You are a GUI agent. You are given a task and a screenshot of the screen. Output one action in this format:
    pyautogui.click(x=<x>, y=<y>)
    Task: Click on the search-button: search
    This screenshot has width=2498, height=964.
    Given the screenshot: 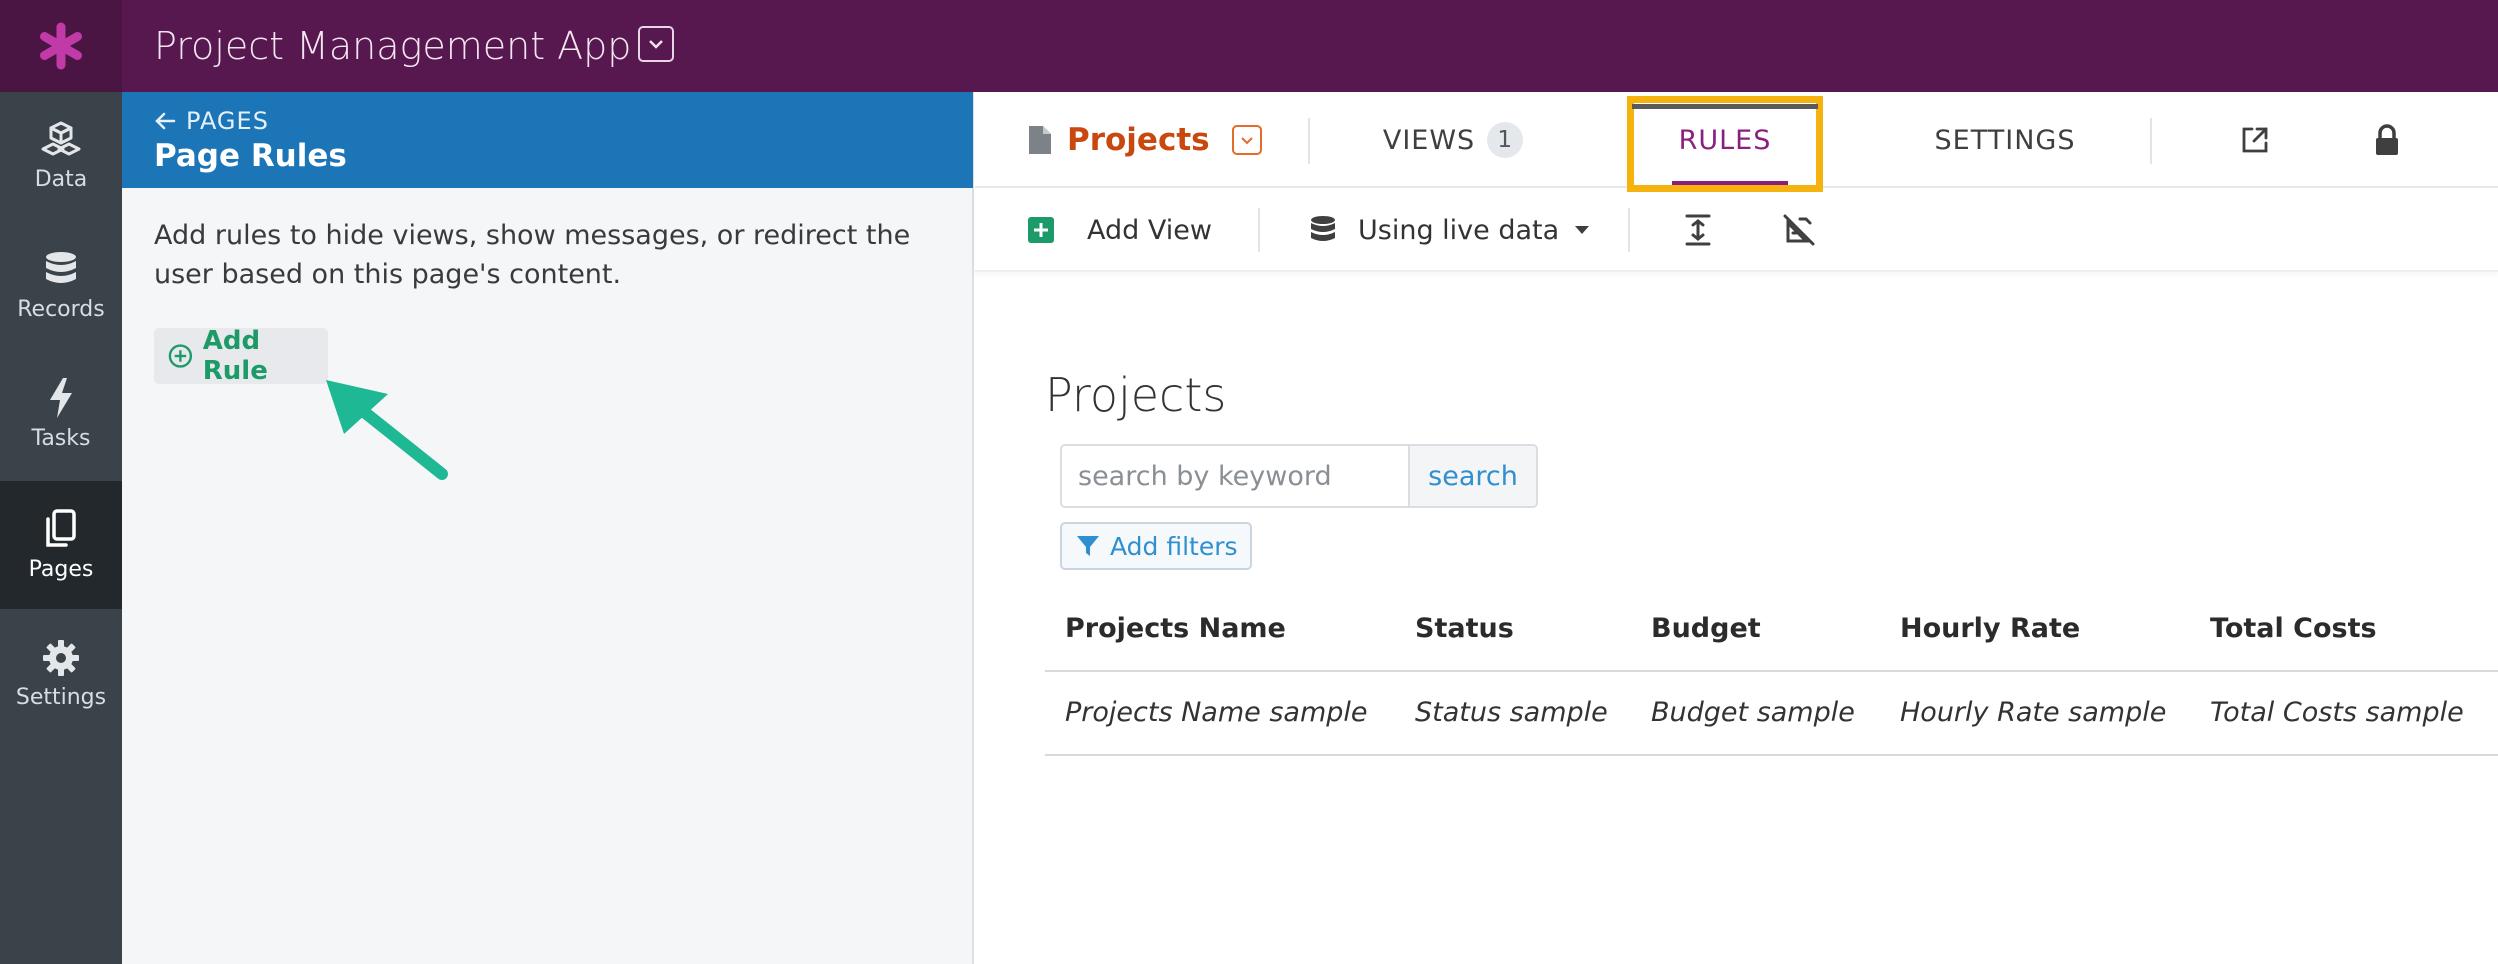 What is the action you would take?
    pyautogui.click(x=1472, y=476)
    